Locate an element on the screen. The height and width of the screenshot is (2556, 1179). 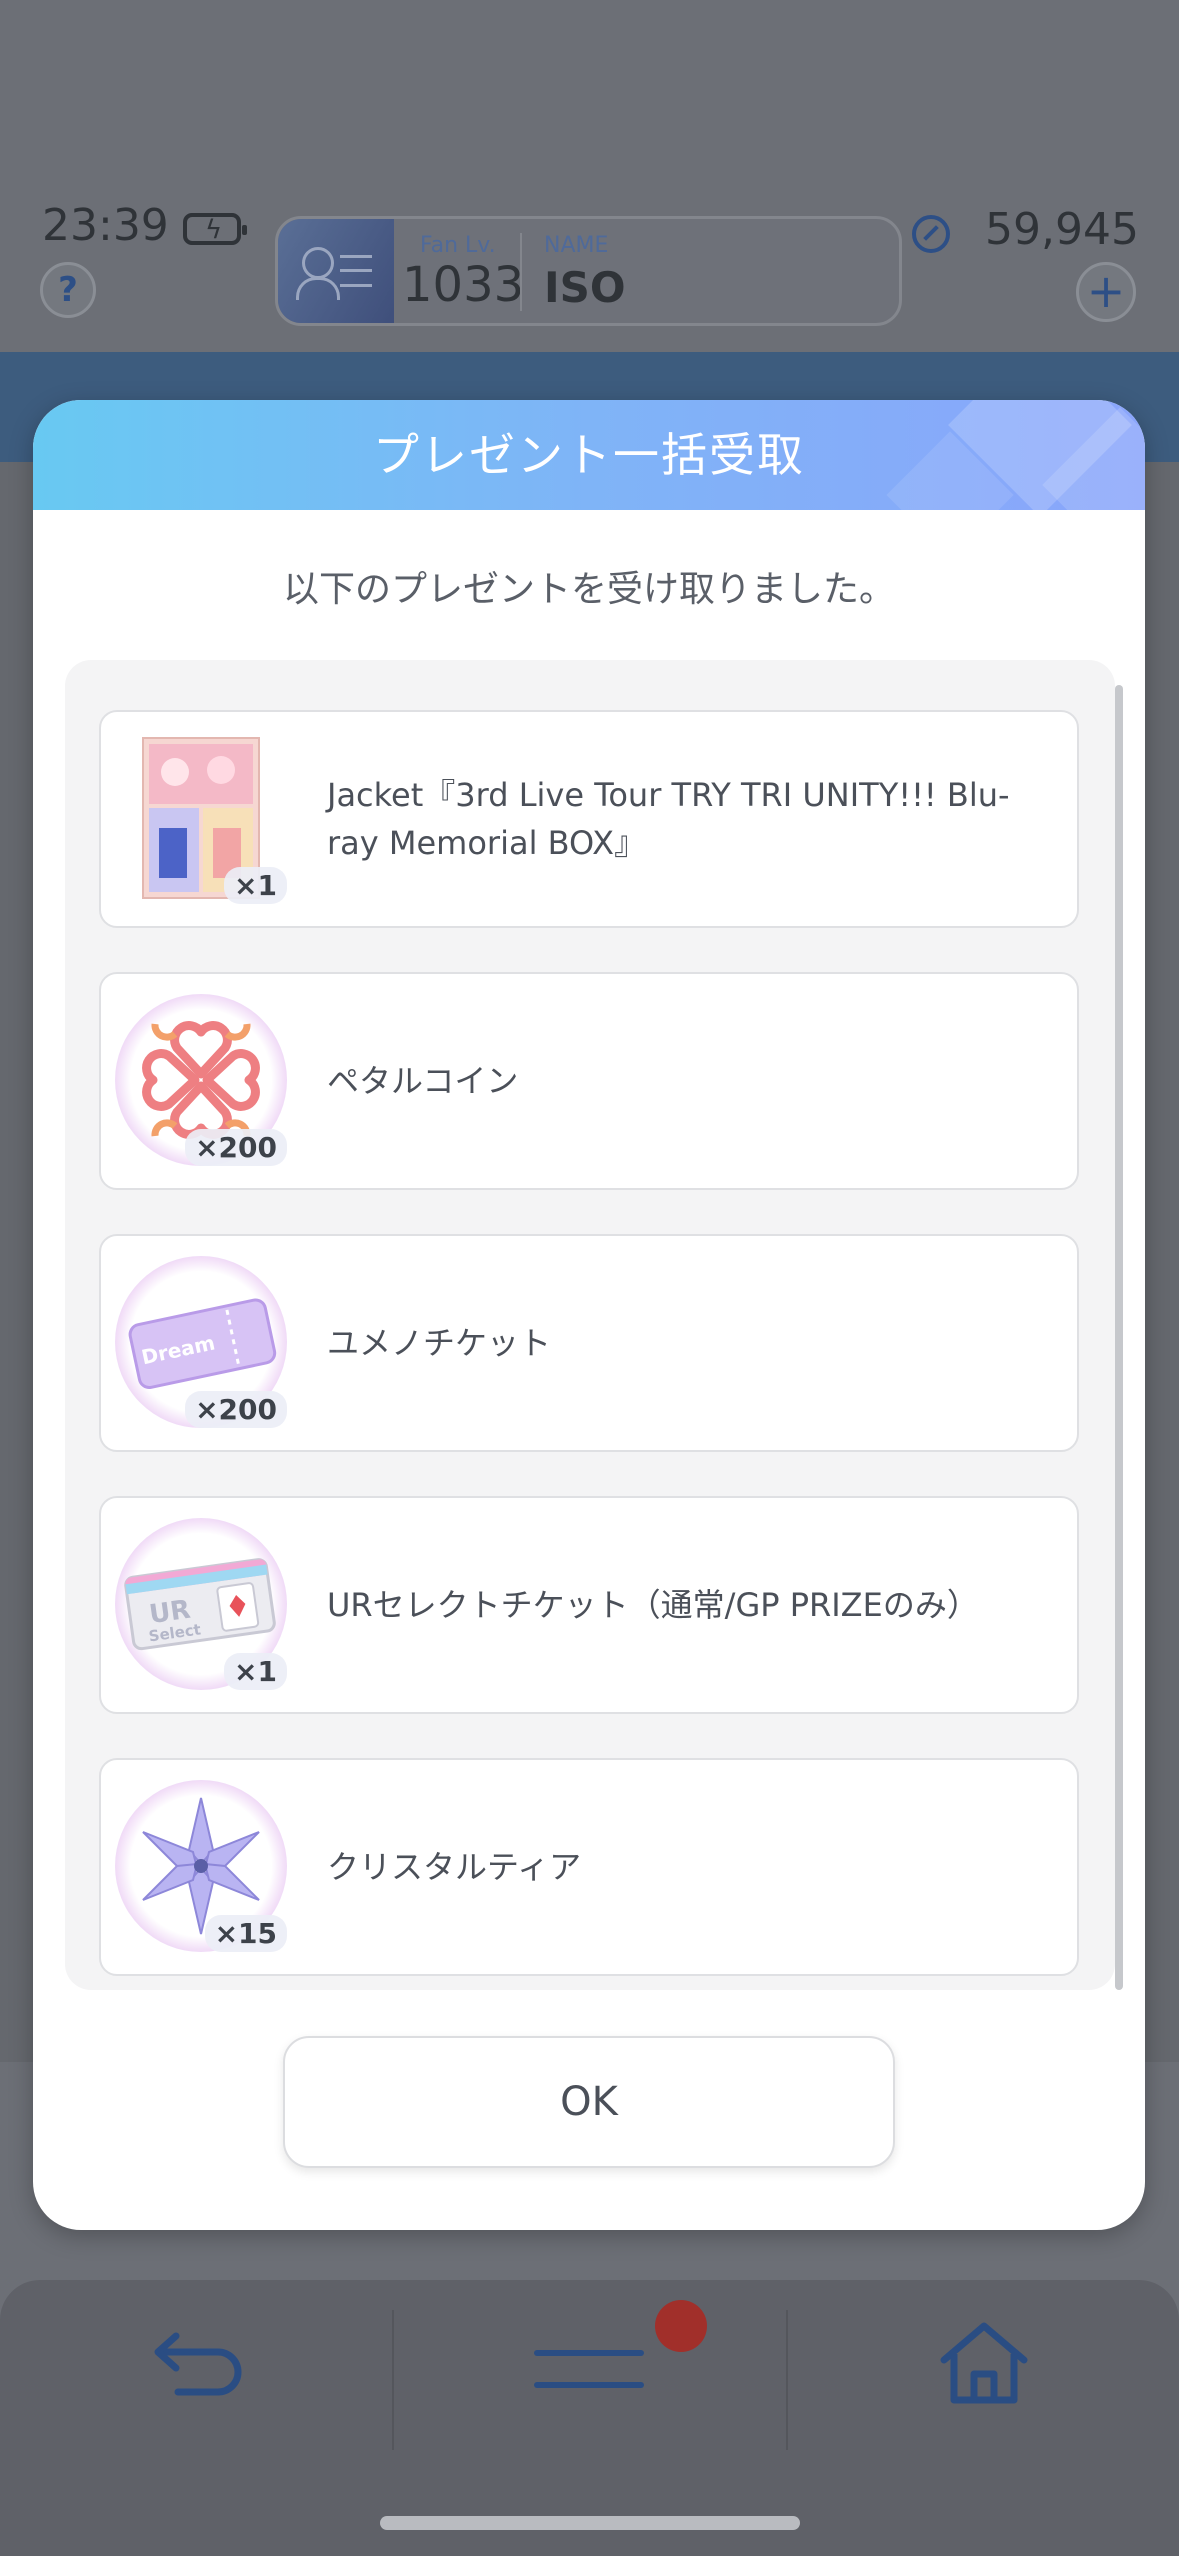
dream-ticket-icon: Dream ×200 is located at coordinates (201, 1342).